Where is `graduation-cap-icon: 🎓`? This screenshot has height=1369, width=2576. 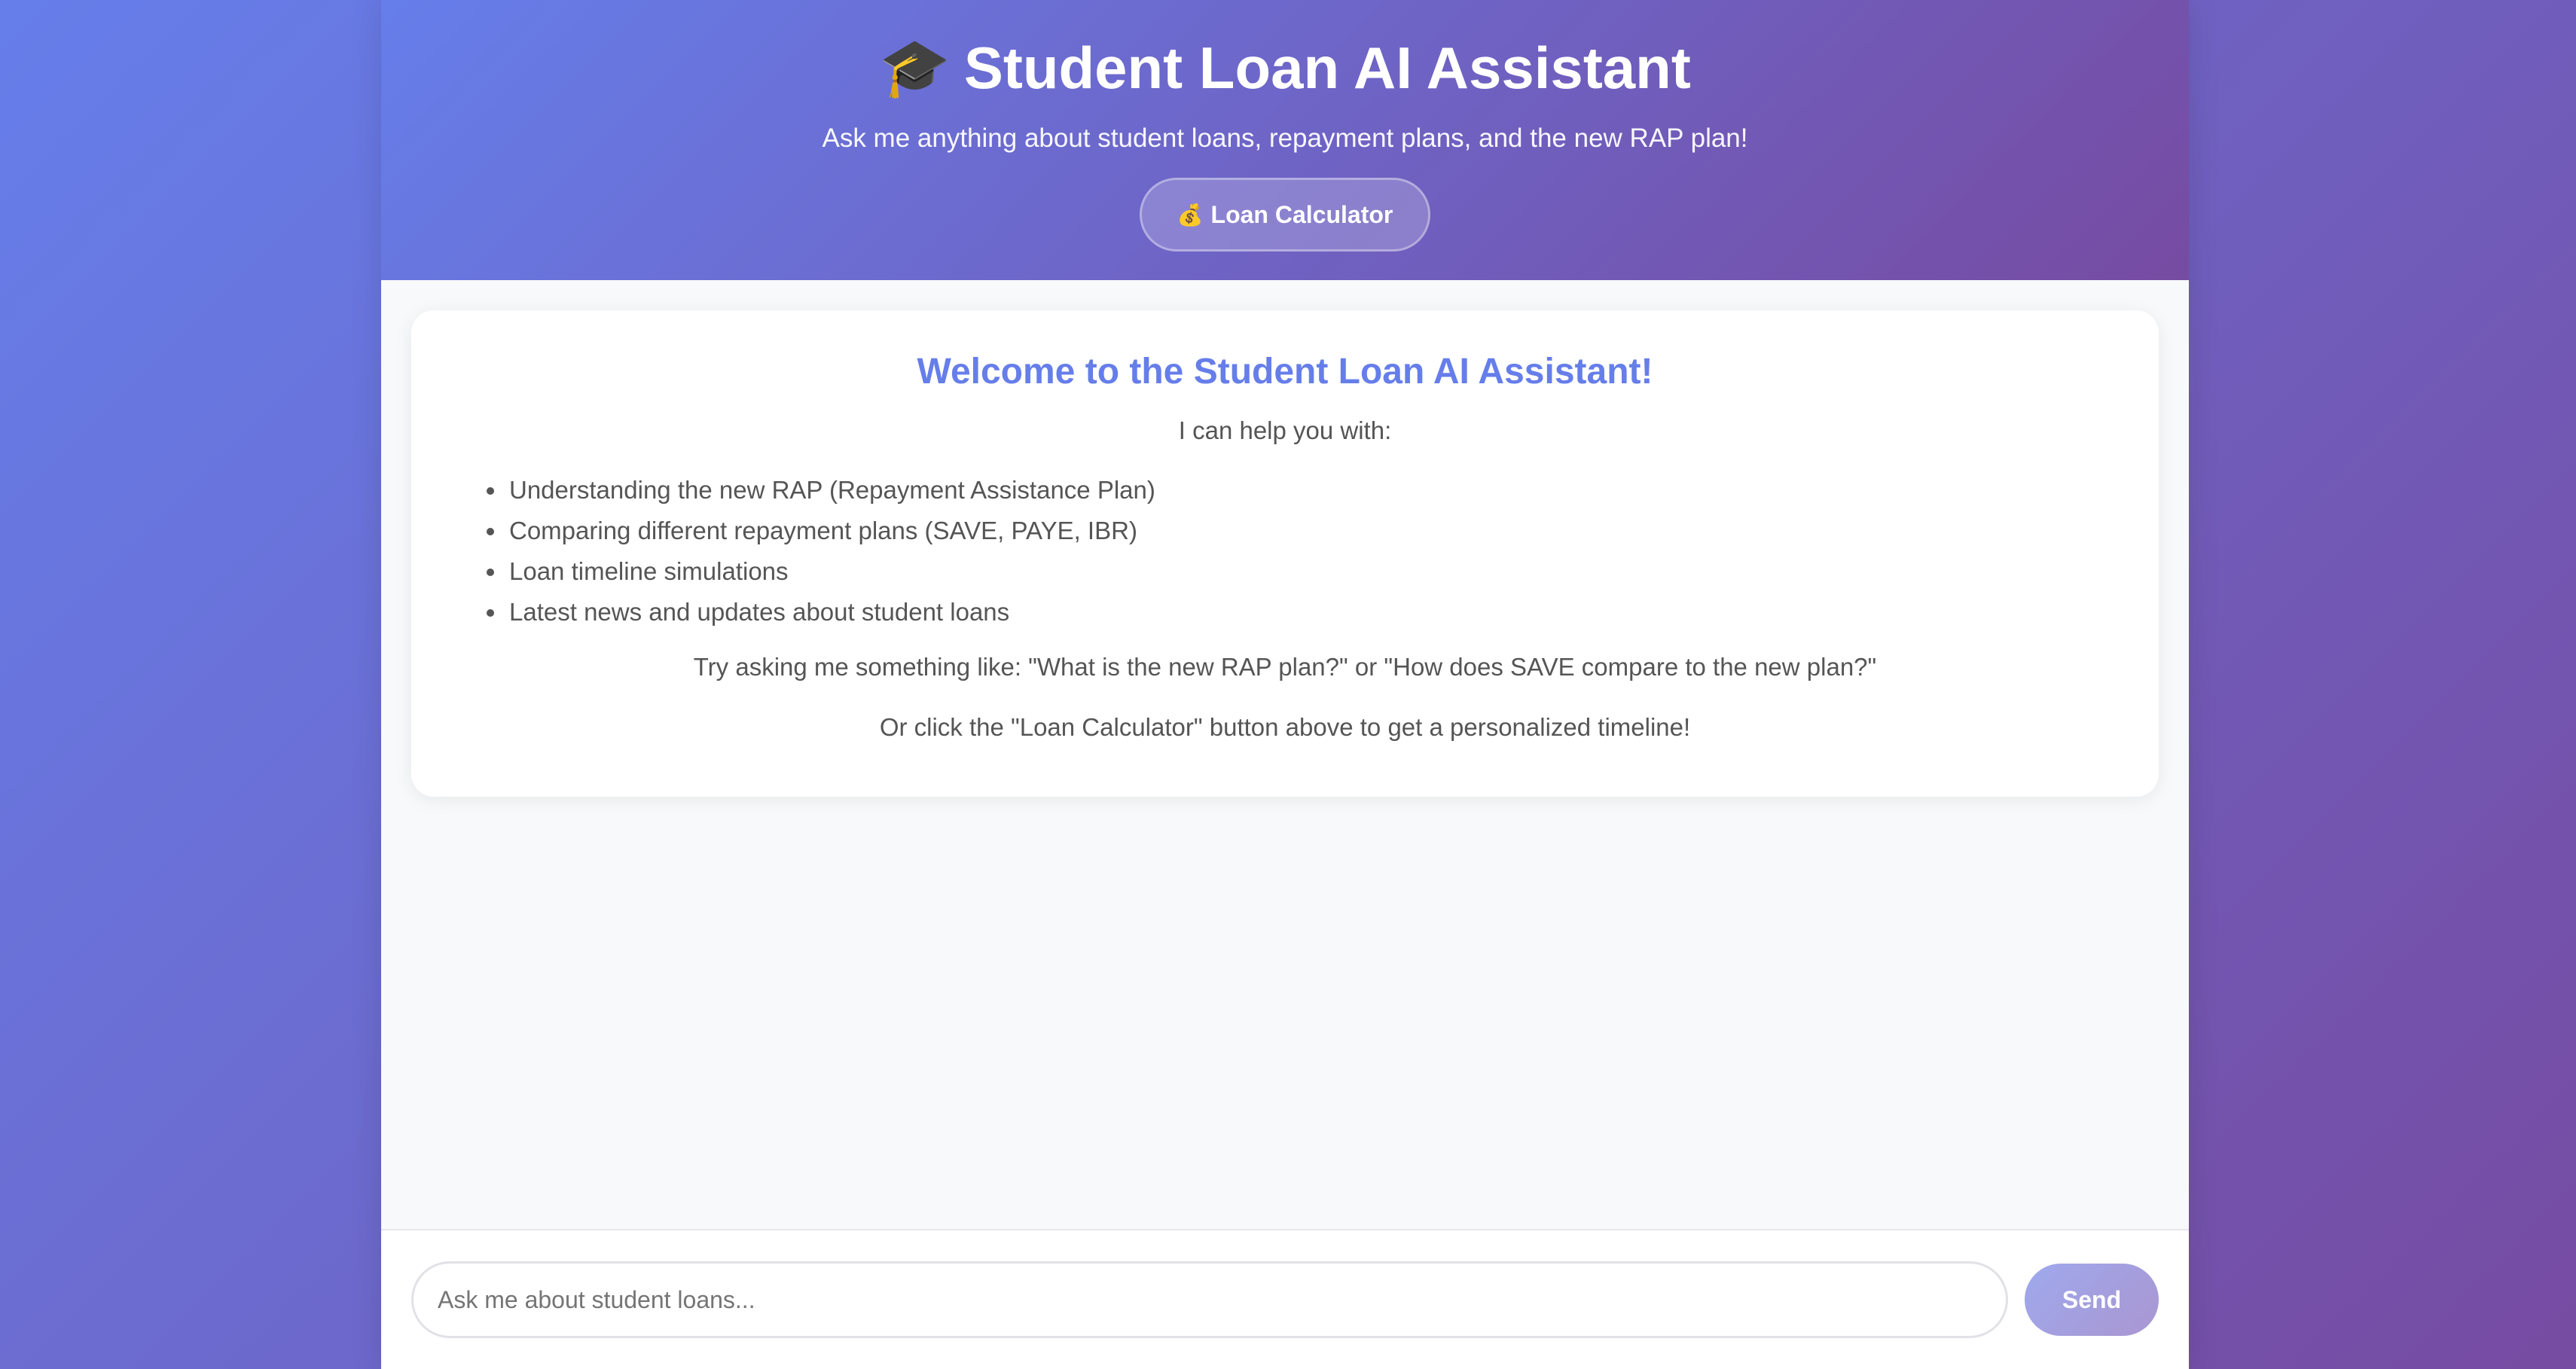
graduation-cap-icon: 🎓 is located at coordinates (915, 67).